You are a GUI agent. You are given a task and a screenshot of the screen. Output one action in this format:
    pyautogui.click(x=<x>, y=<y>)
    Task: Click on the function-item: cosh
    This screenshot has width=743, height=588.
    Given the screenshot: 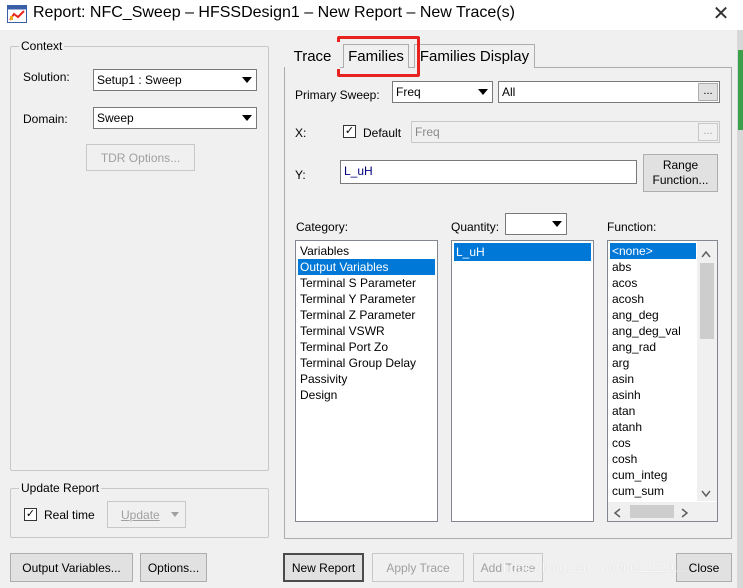 What is the action you would take?
    pyautogui.click(x=653, y=459)
    